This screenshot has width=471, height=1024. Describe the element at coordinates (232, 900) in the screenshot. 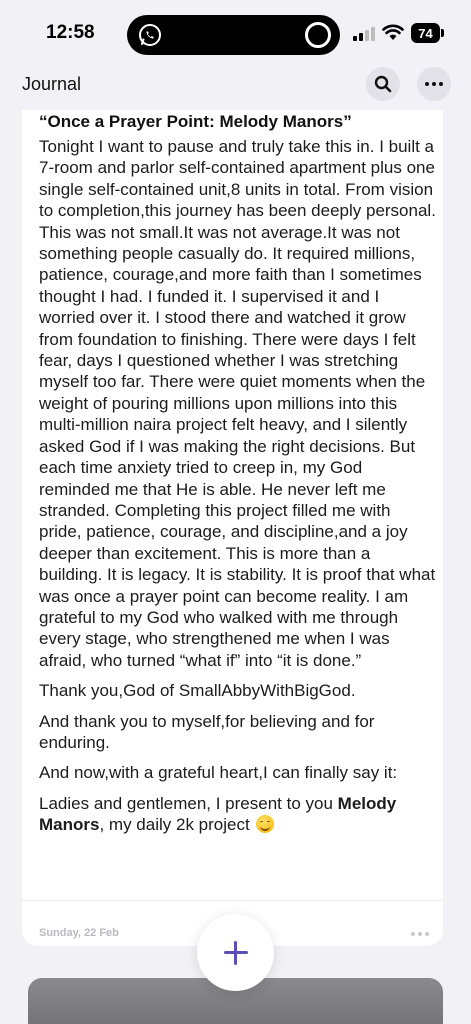

I see `card-divider` at that location.